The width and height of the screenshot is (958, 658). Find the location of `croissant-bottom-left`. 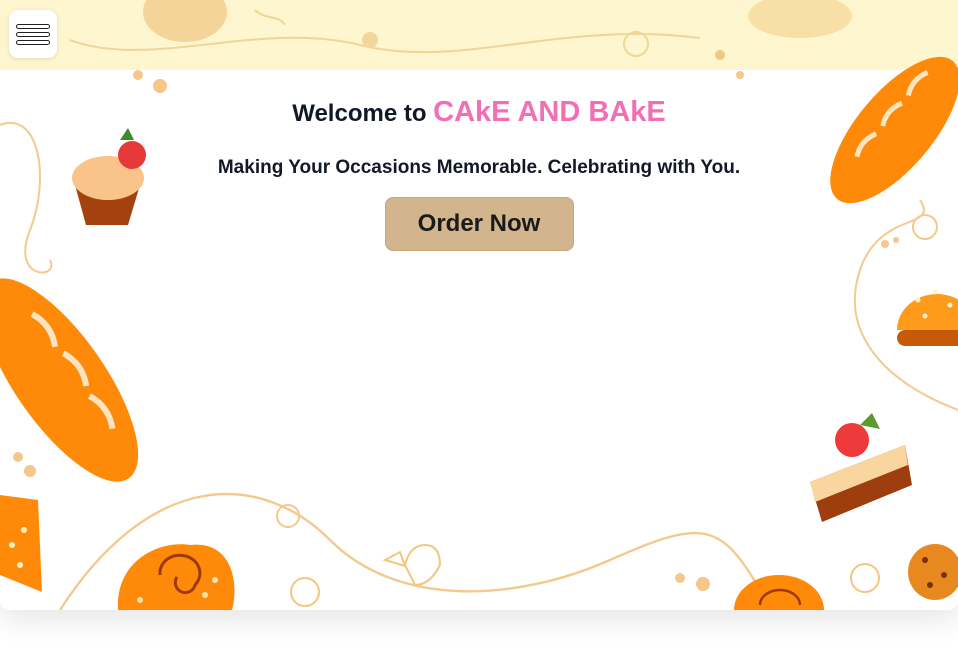

croissant-bottom-left is located at coordinates (21, 543).